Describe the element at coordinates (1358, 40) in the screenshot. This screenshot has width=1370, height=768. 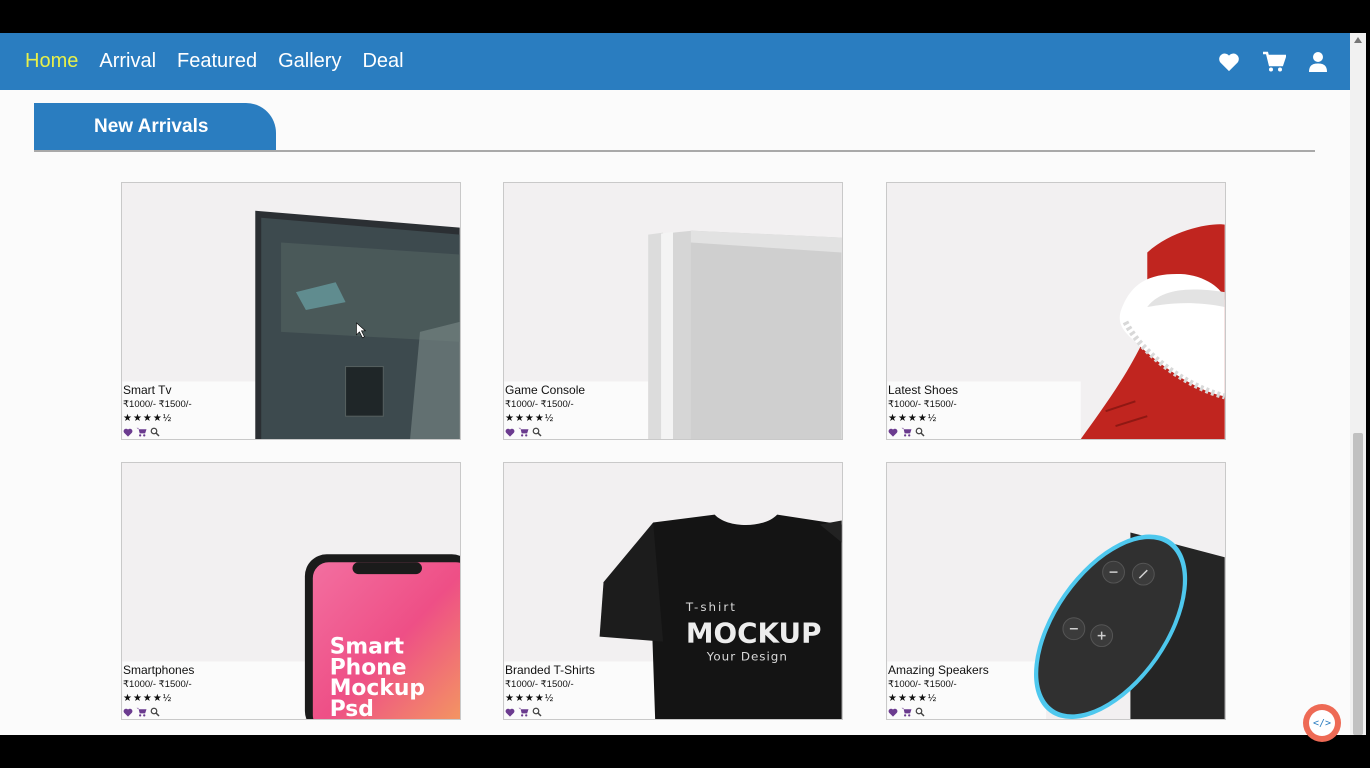
I see `scroll-up-arrow-icon` at that location.